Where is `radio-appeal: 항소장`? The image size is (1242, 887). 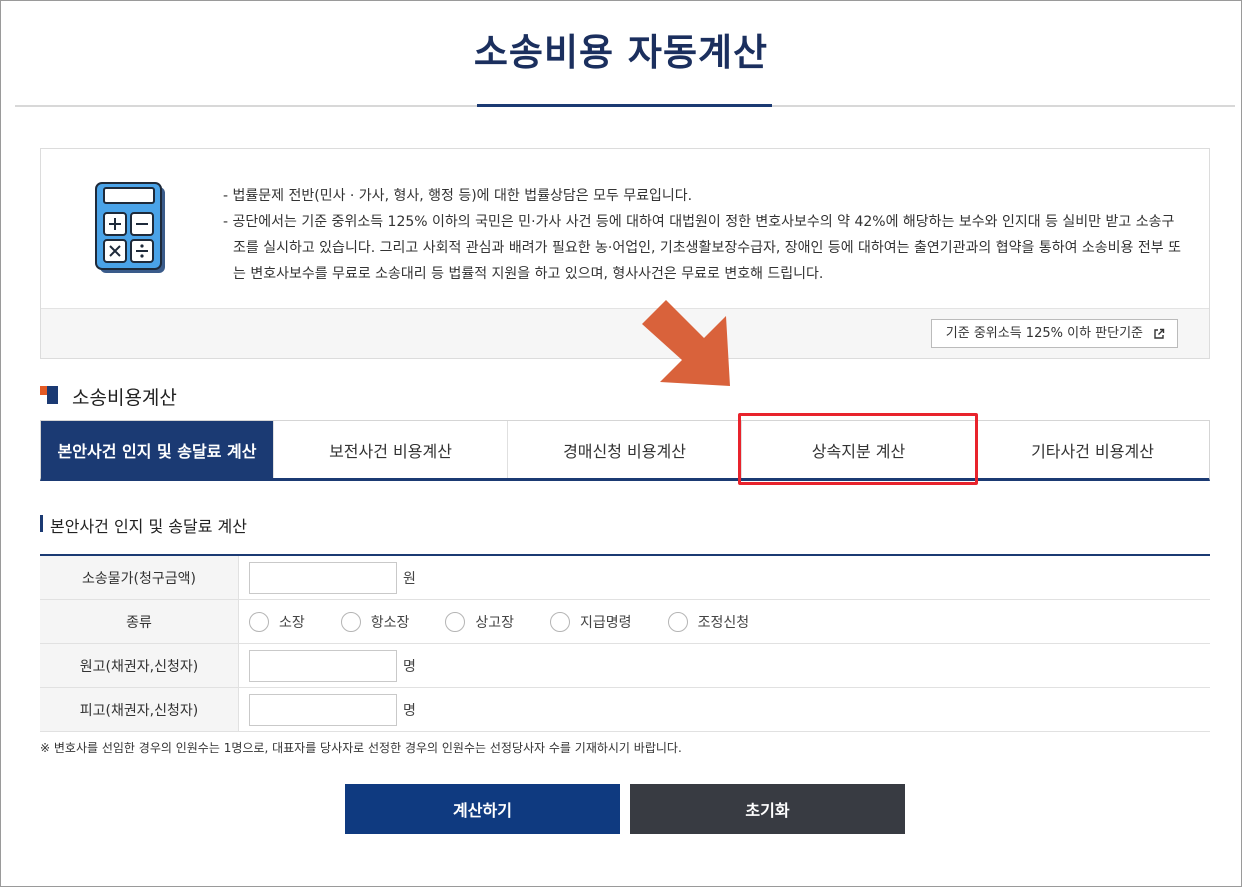 radio-appeal: 항소장 is located at coordinates (375, 621).